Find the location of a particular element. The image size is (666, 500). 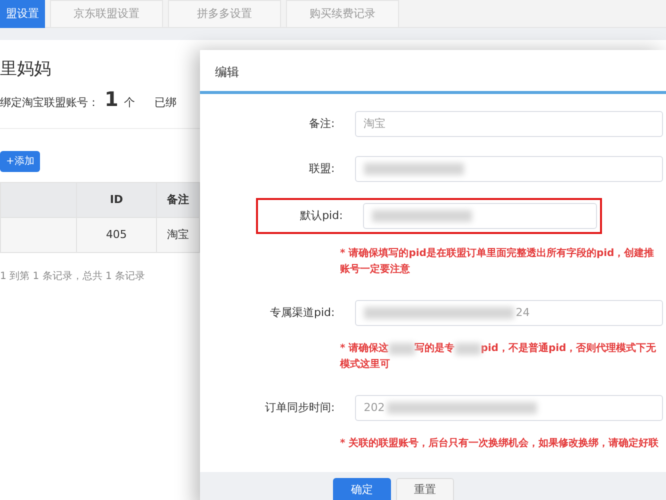

field-label: 备注: is located at coordinates (321, 124).